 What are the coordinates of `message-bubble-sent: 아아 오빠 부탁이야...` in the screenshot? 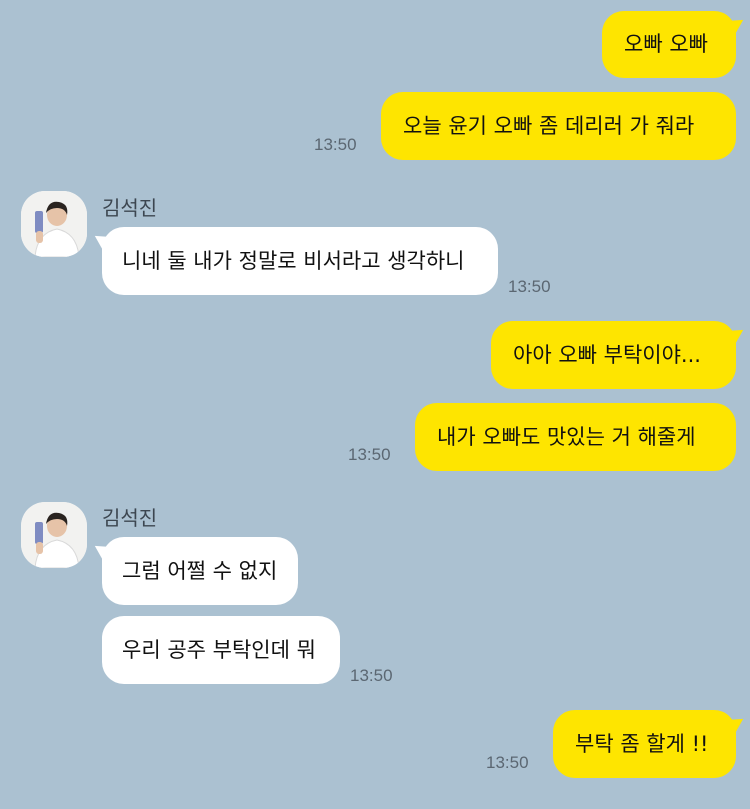 It's located at (613, 355).